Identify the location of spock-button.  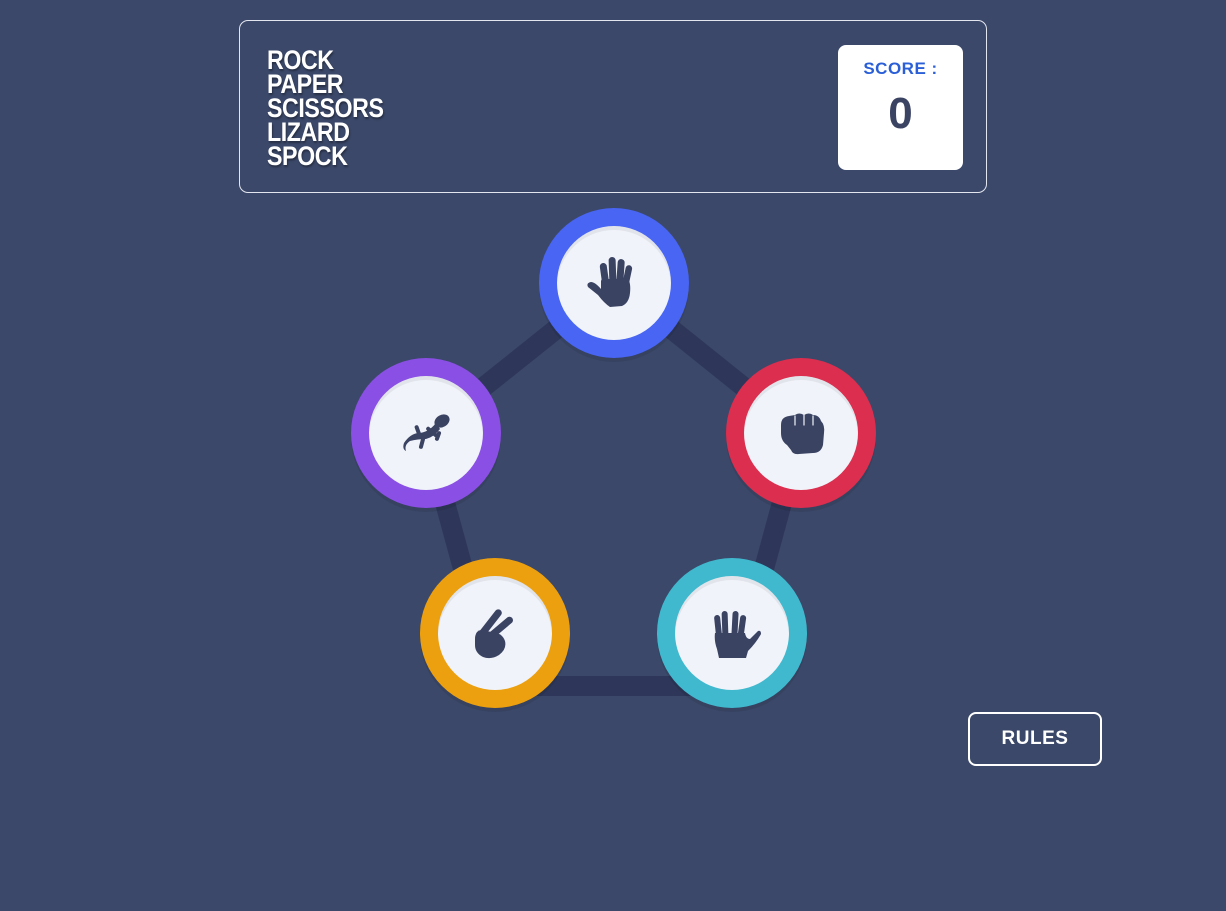
(732, 633).